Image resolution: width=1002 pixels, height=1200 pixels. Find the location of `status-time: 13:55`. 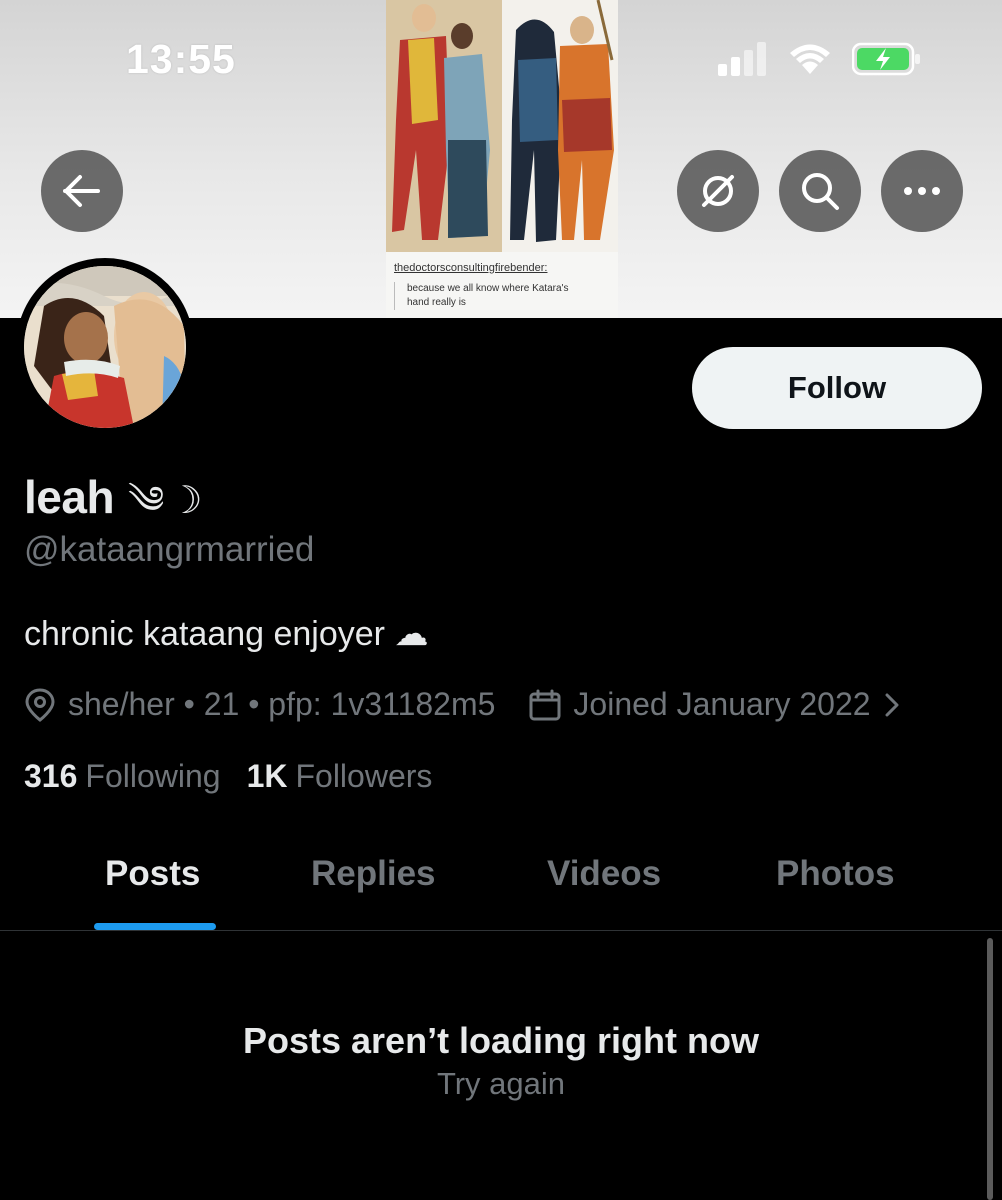

status-time: 13:55 is located at coordinates (181, 59).